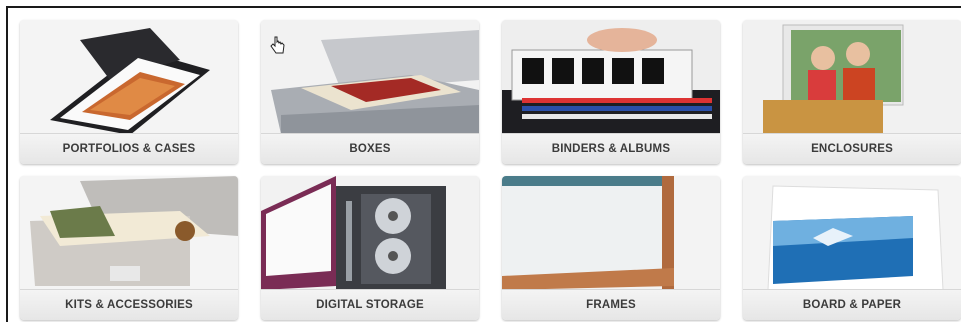 The image size is (961, 322). I want to click on category-tile-frames: FRAMES, so click(611, 248).